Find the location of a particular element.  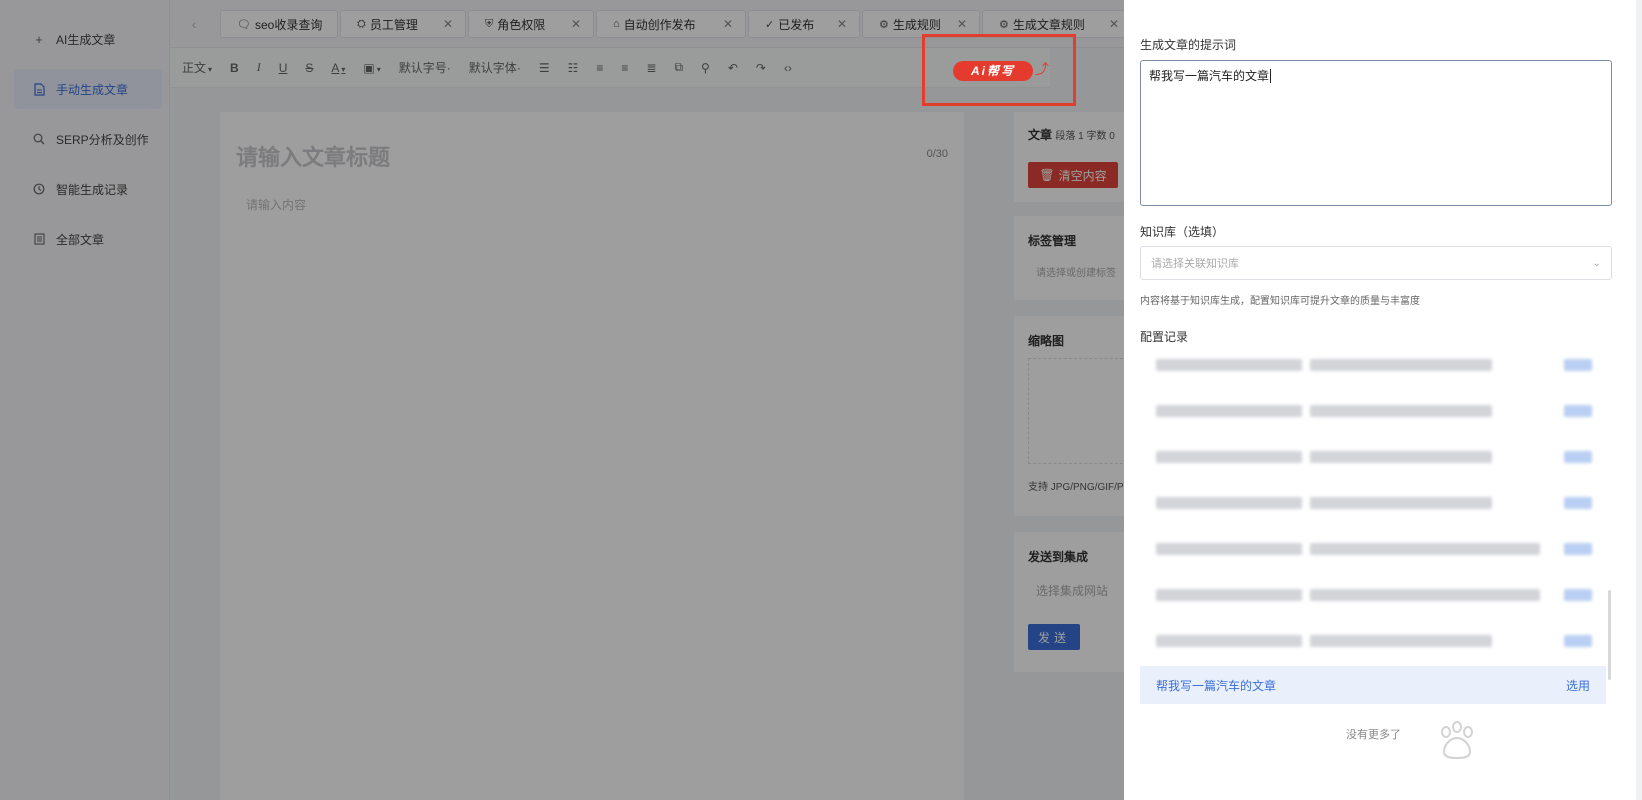

prompt-label: 生成文章的提示词 is located at coordinates (1188, 45).